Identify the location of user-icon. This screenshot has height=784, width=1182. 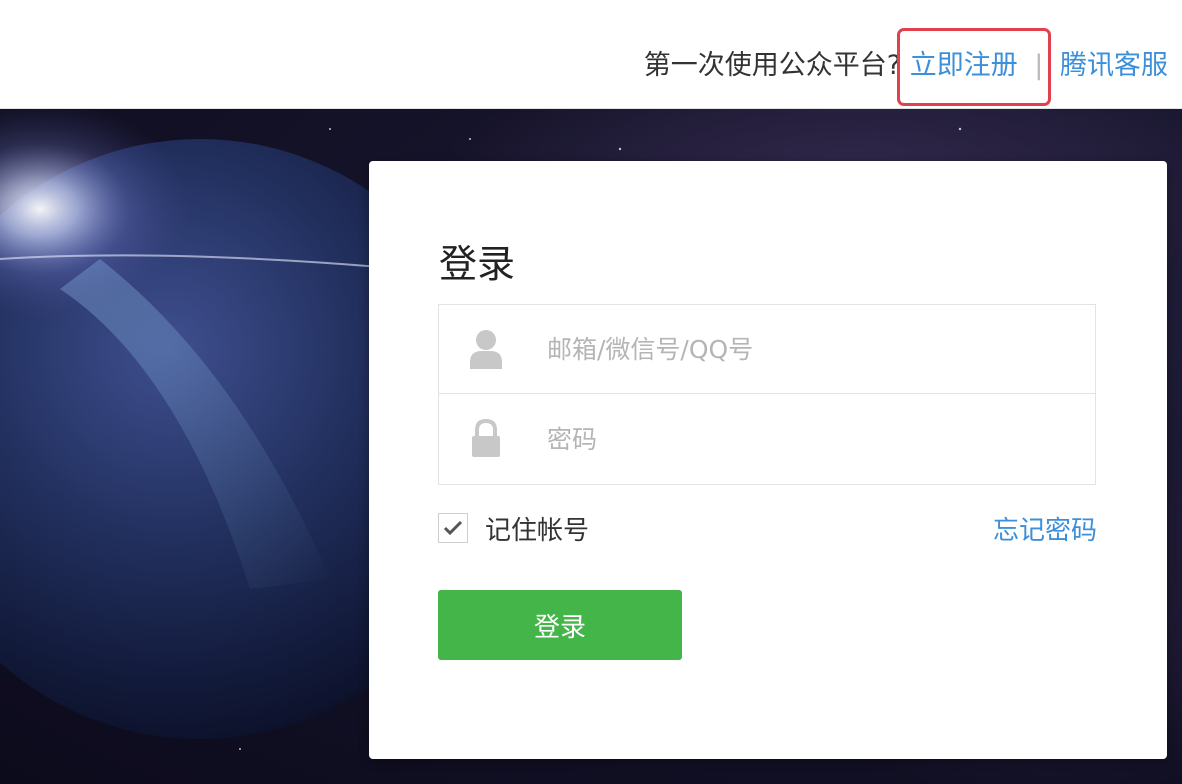
(486, 349).